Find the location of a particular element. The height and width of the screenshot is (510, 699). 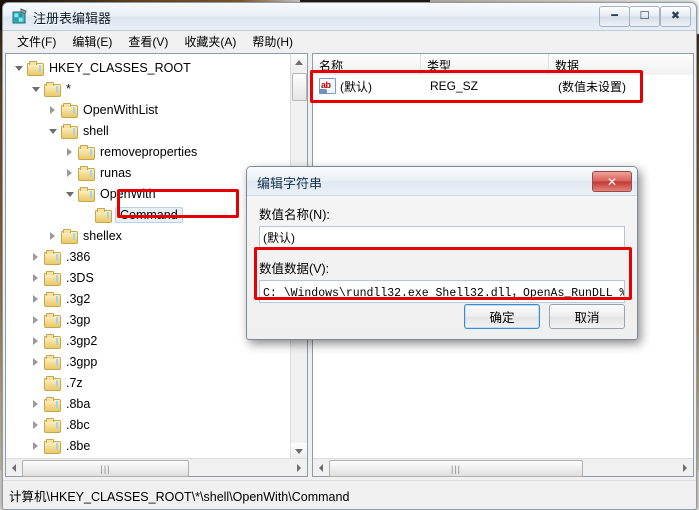

tree-horizontal-scrollbar: ||| is located at coordinates (156, 467).